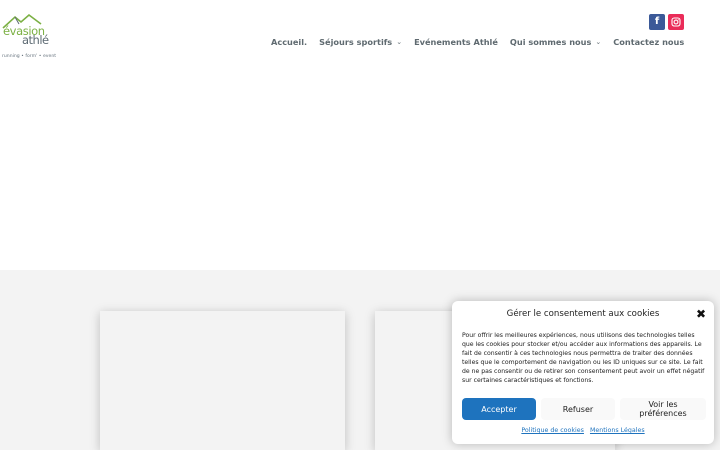  I want to click on nav-item-accueil: Accueil., so click(289, 42).